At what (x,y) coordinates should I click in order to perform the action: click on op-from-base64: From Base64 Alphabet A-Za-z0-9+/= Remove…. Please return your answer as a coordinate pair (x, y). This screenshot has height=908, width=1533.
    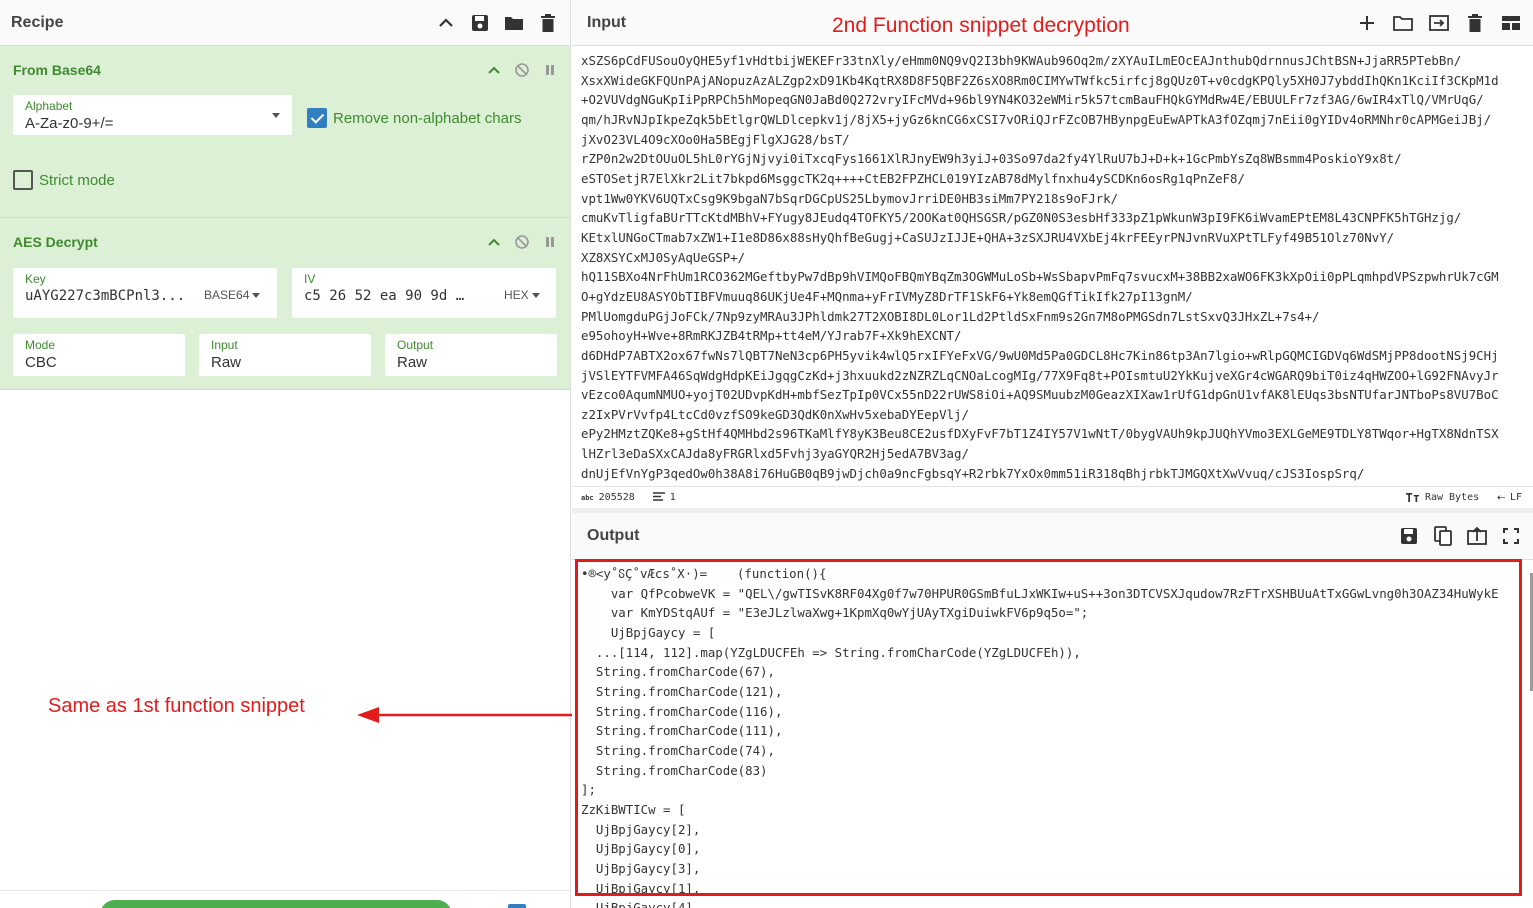
    Looking at the image, I should click on (285, 132).